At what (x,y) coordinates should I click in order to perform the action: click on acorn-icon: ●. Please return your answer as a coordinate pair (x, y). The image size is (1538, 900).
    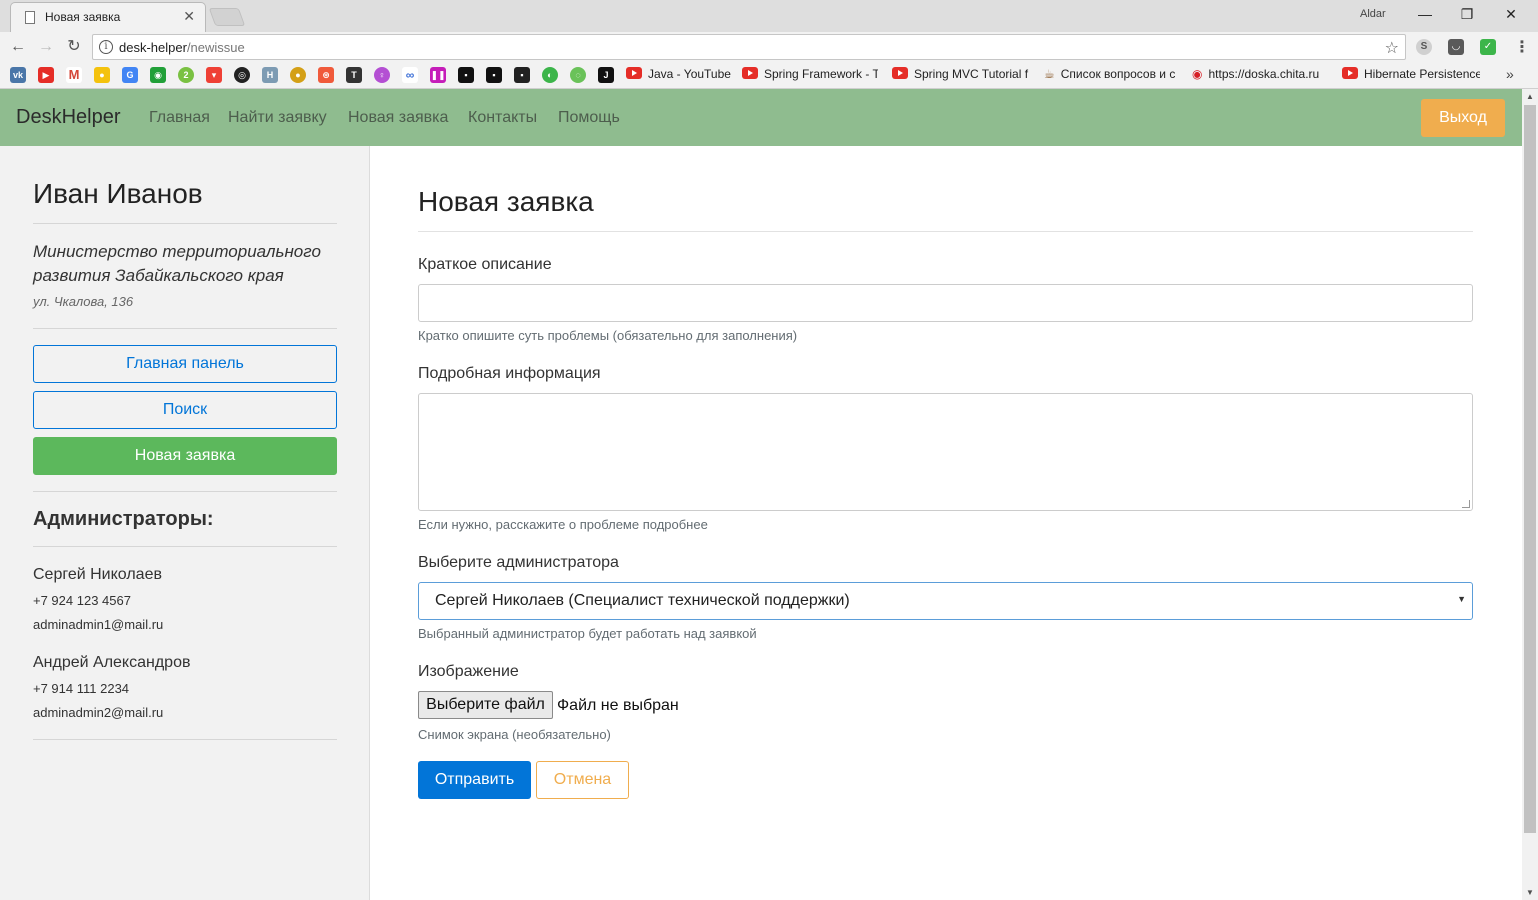
    Looking at the image, I should click on (298, 75).